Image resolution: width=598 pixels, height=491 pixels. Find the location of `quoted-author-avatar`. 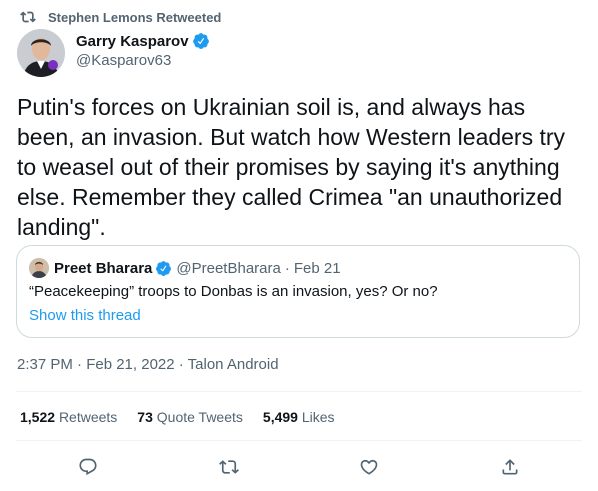

quoted-author-avatar is located at coordinates (39, 268).